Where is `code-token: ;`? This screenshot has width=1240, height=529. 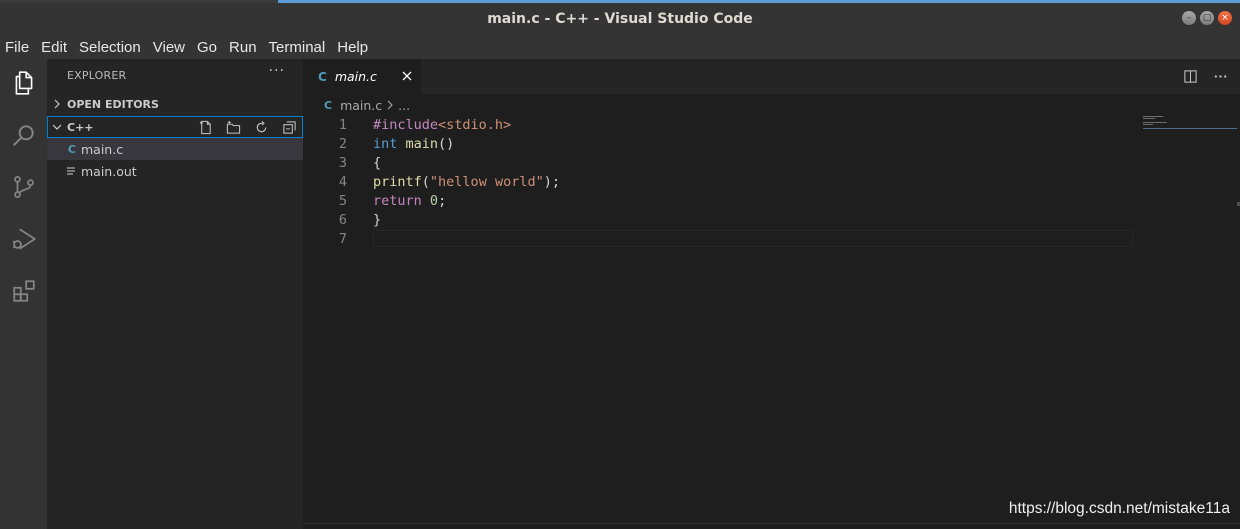 code-token: ; is located at coordinates (442, 201).